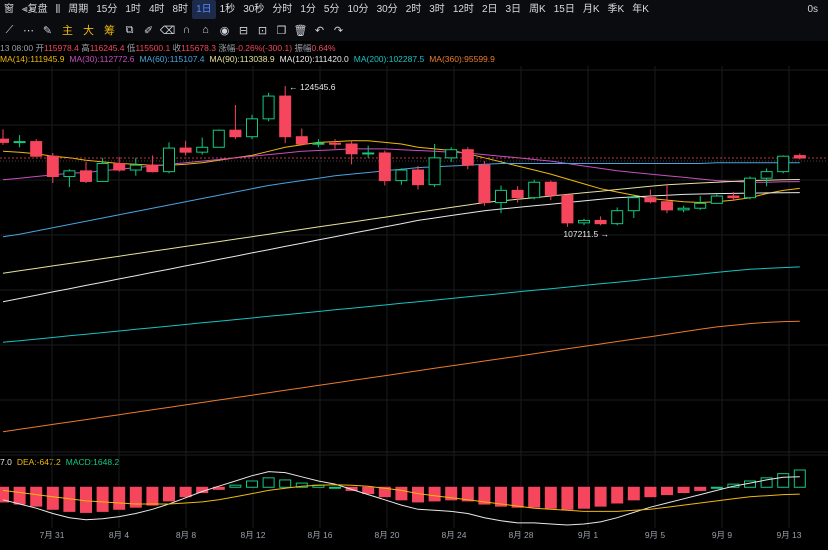 This screenshot has width=828, height=550. Describe the element at coordinates (812, 9) in the screenshot. I see `refresh-interval: 0s` at that location.